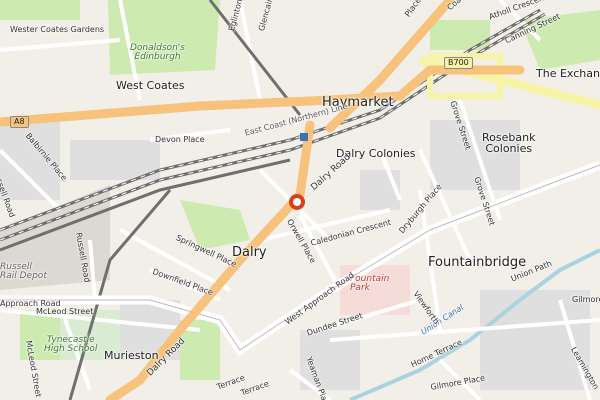  Describe the element at coordinates (71, 344) in the screenshot. I see `label-tynecastle: Tynecastle High School` at that location.